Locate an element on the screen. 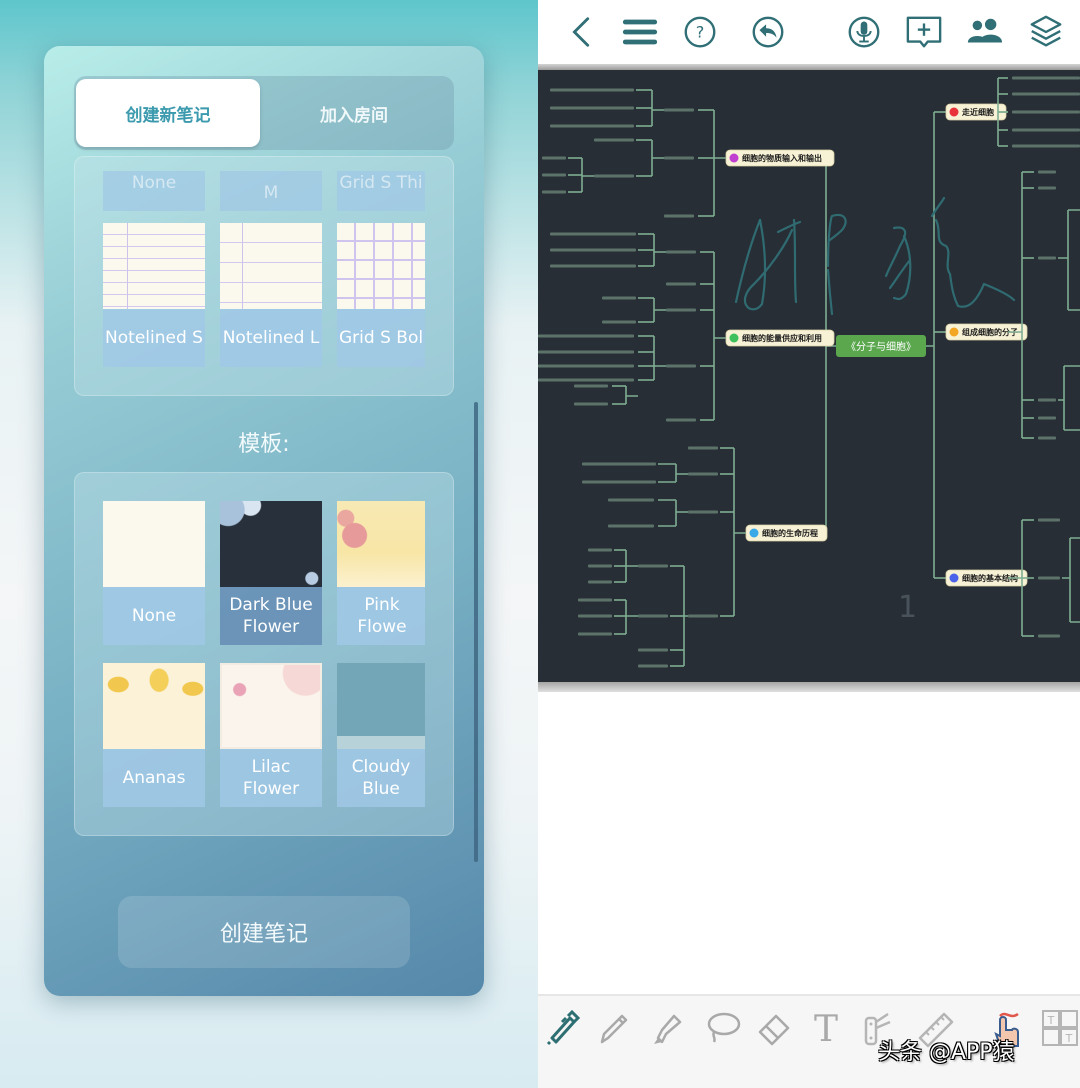  help-icon: ? is located at coordinates (700, 32).